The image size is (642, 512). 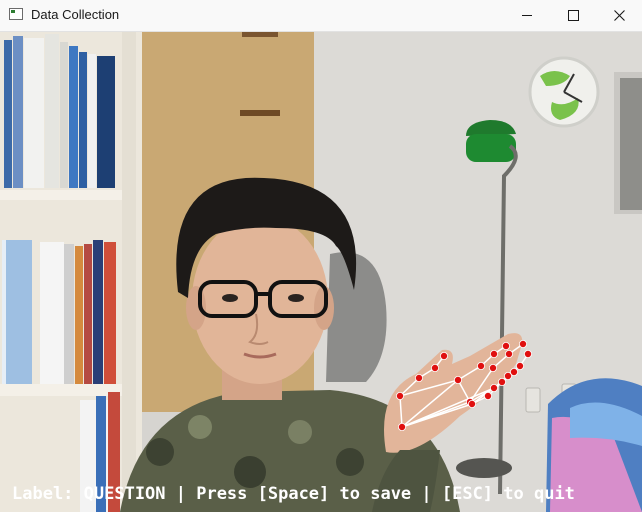 I want to click on wall-clock, so click(x=564, y=92).